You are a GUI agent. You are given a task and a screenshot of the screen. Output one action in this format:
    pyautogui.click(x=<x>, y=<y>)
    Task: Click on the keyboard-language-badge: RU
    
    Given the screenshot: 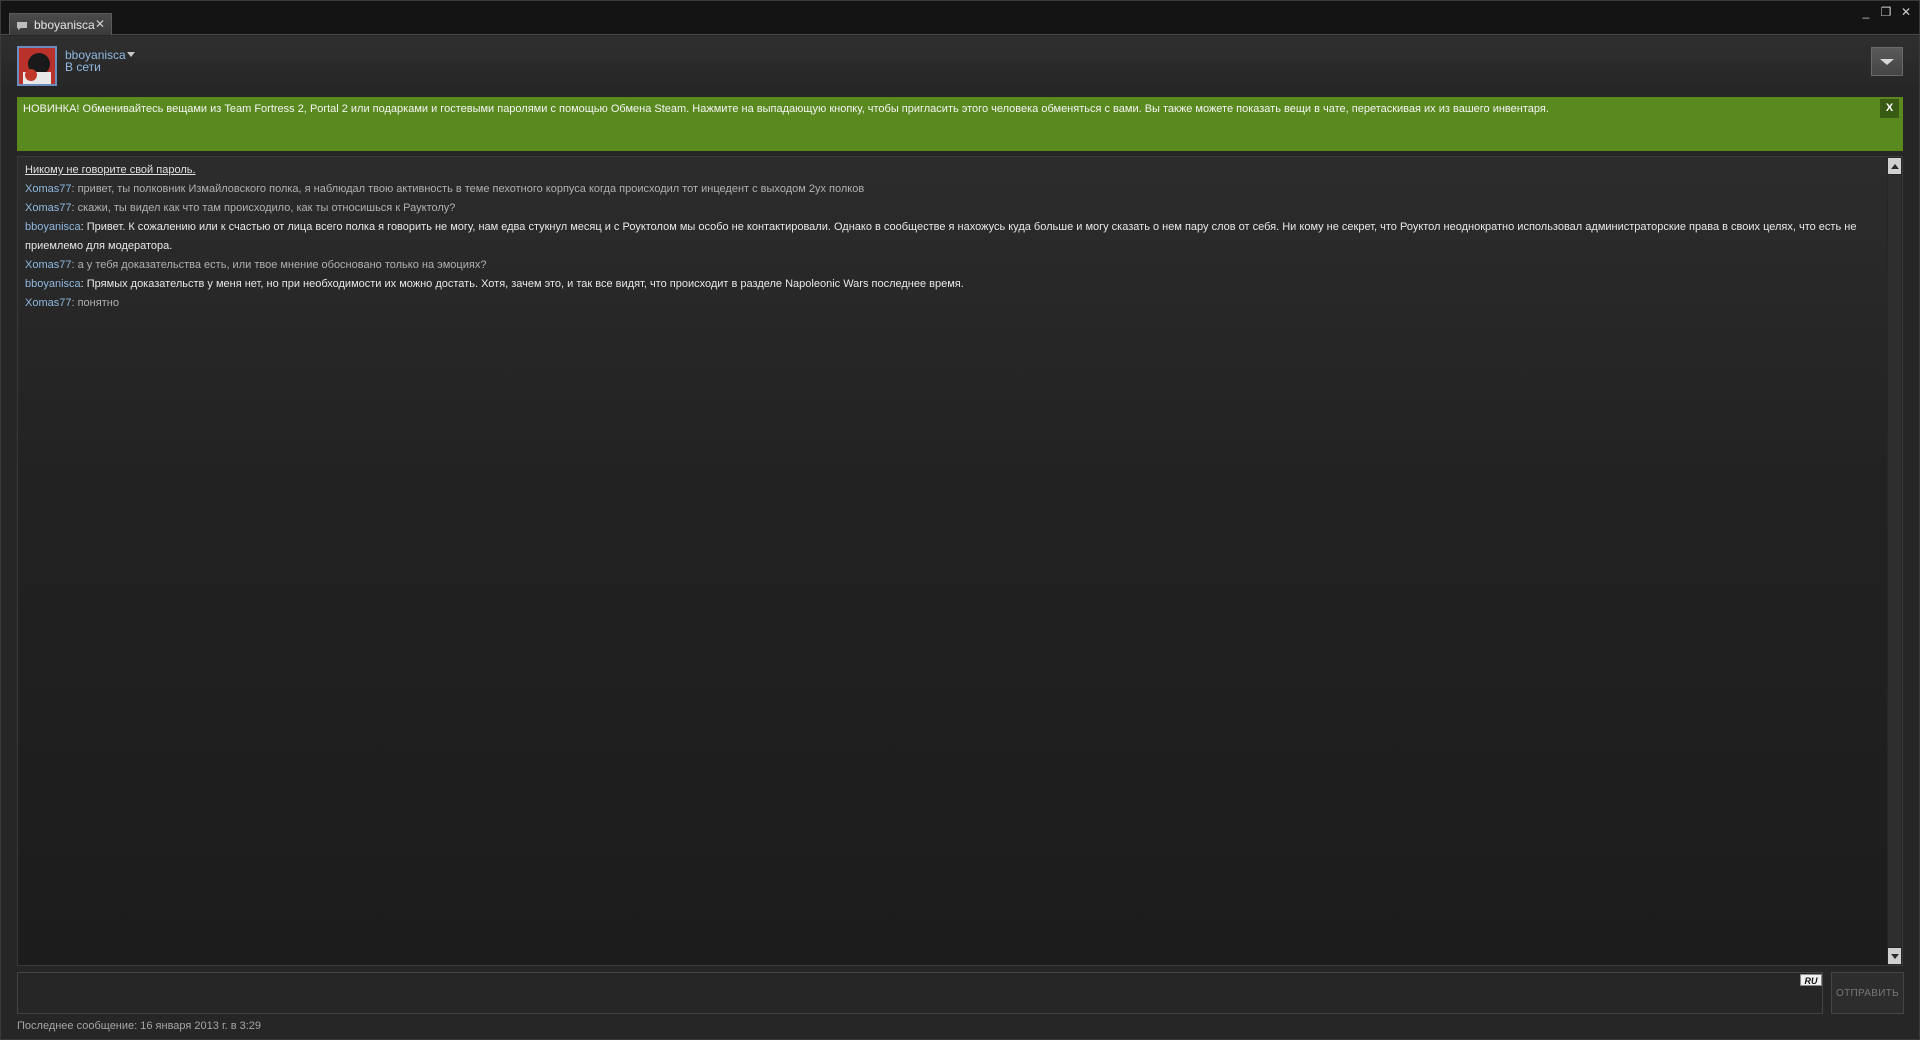 What is the action you would take?
    pyautogui.click(x=1811, y=980)
    